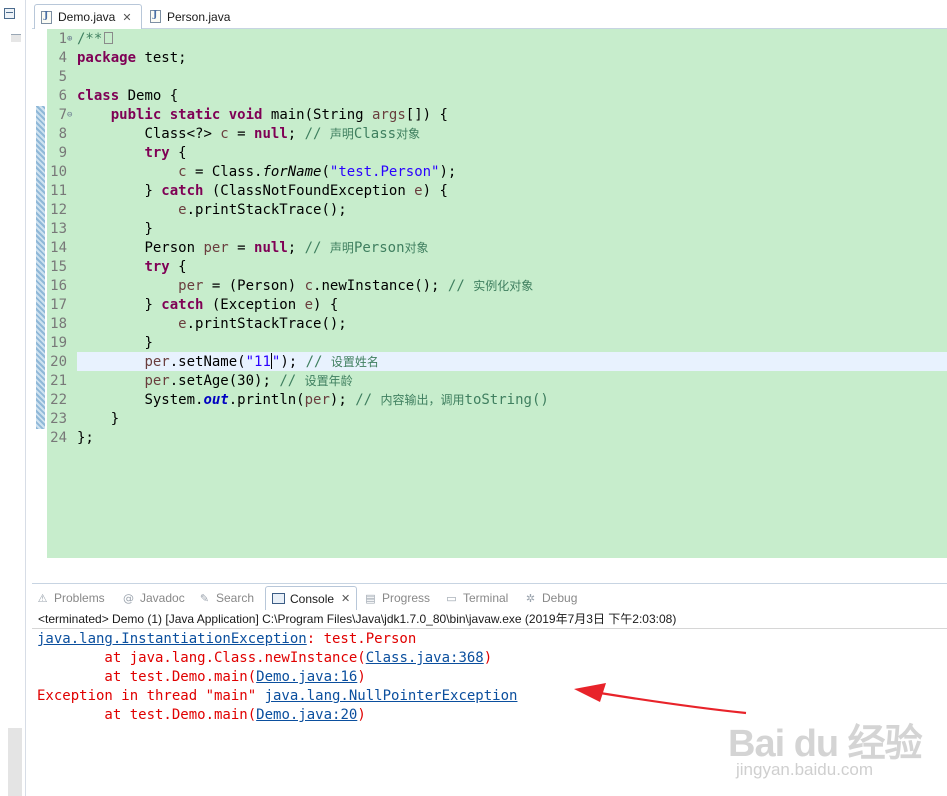 Image resolution: width=947 pixels, height=796 pixels. I want to click on line-number: 7, so click(62, 115).